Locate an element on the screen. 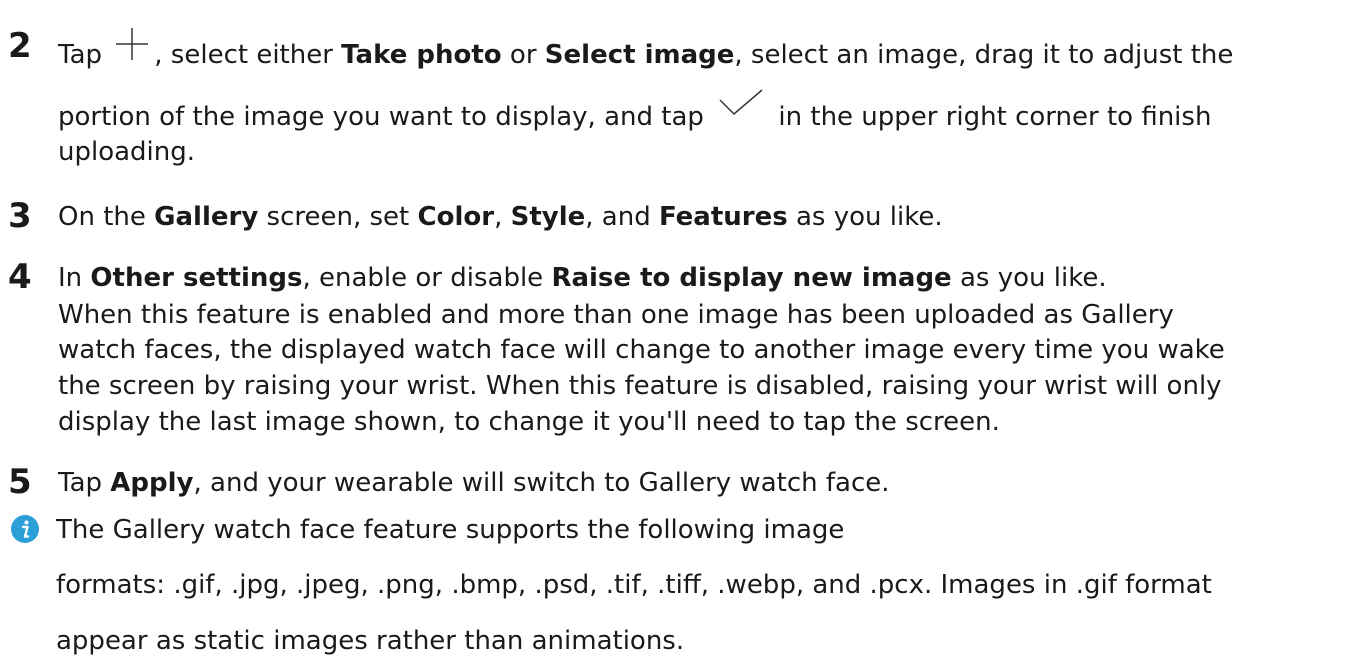  gallery-term: Gallery is located at coordinates (206, 217).